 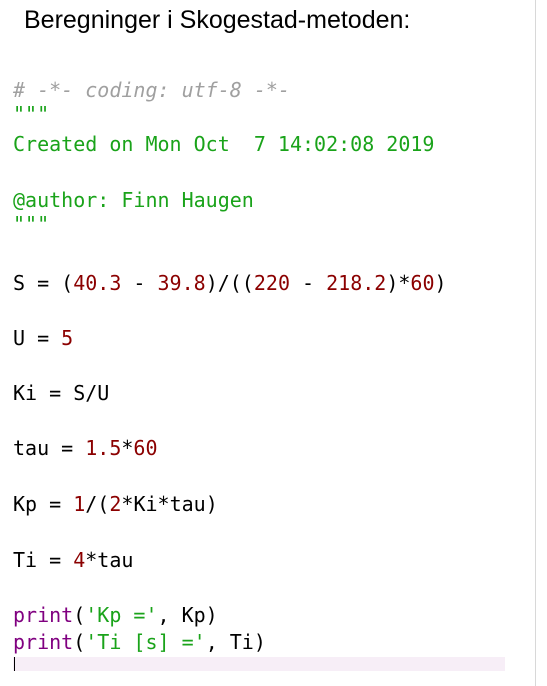 What do you see at coordinates (535, 343) in the screenshot?
I see `editor-border` at bounding box center [535, 343].